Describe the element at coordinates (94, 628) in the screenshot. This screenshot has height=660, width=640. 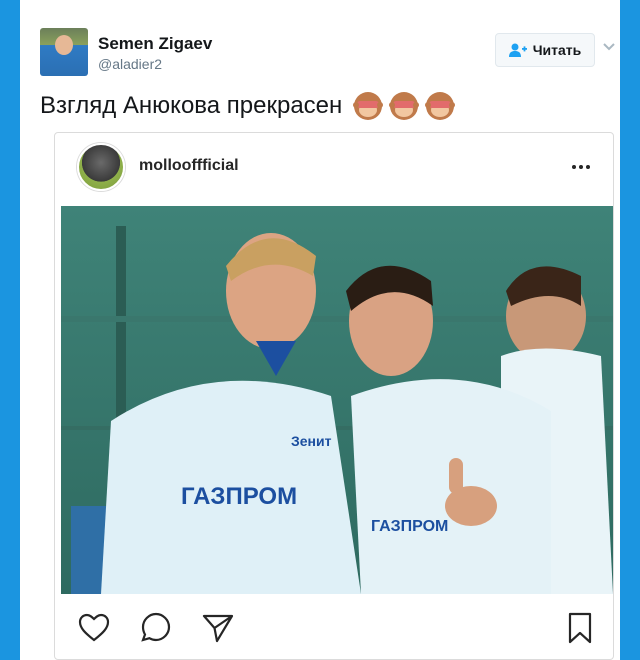
I see `heart-icon` at that location.